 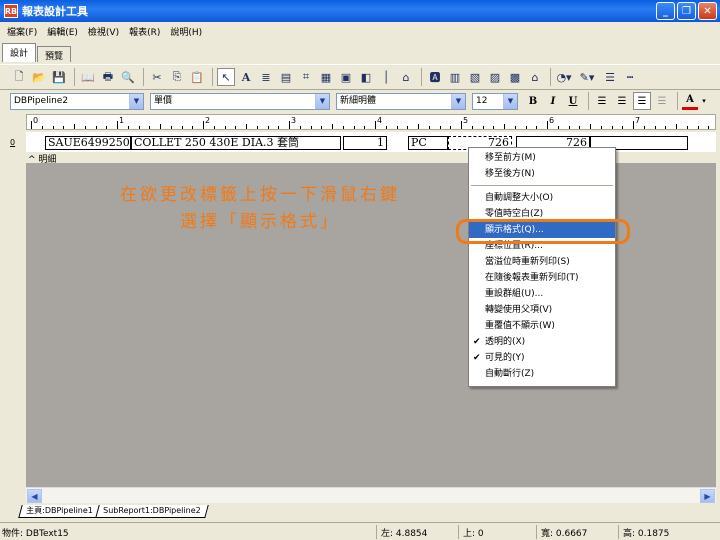 What do you see at coordinates (646, 534) in the screenshot?
I see `status-height: 高: 0.1875` at bounding box center [646, 534].